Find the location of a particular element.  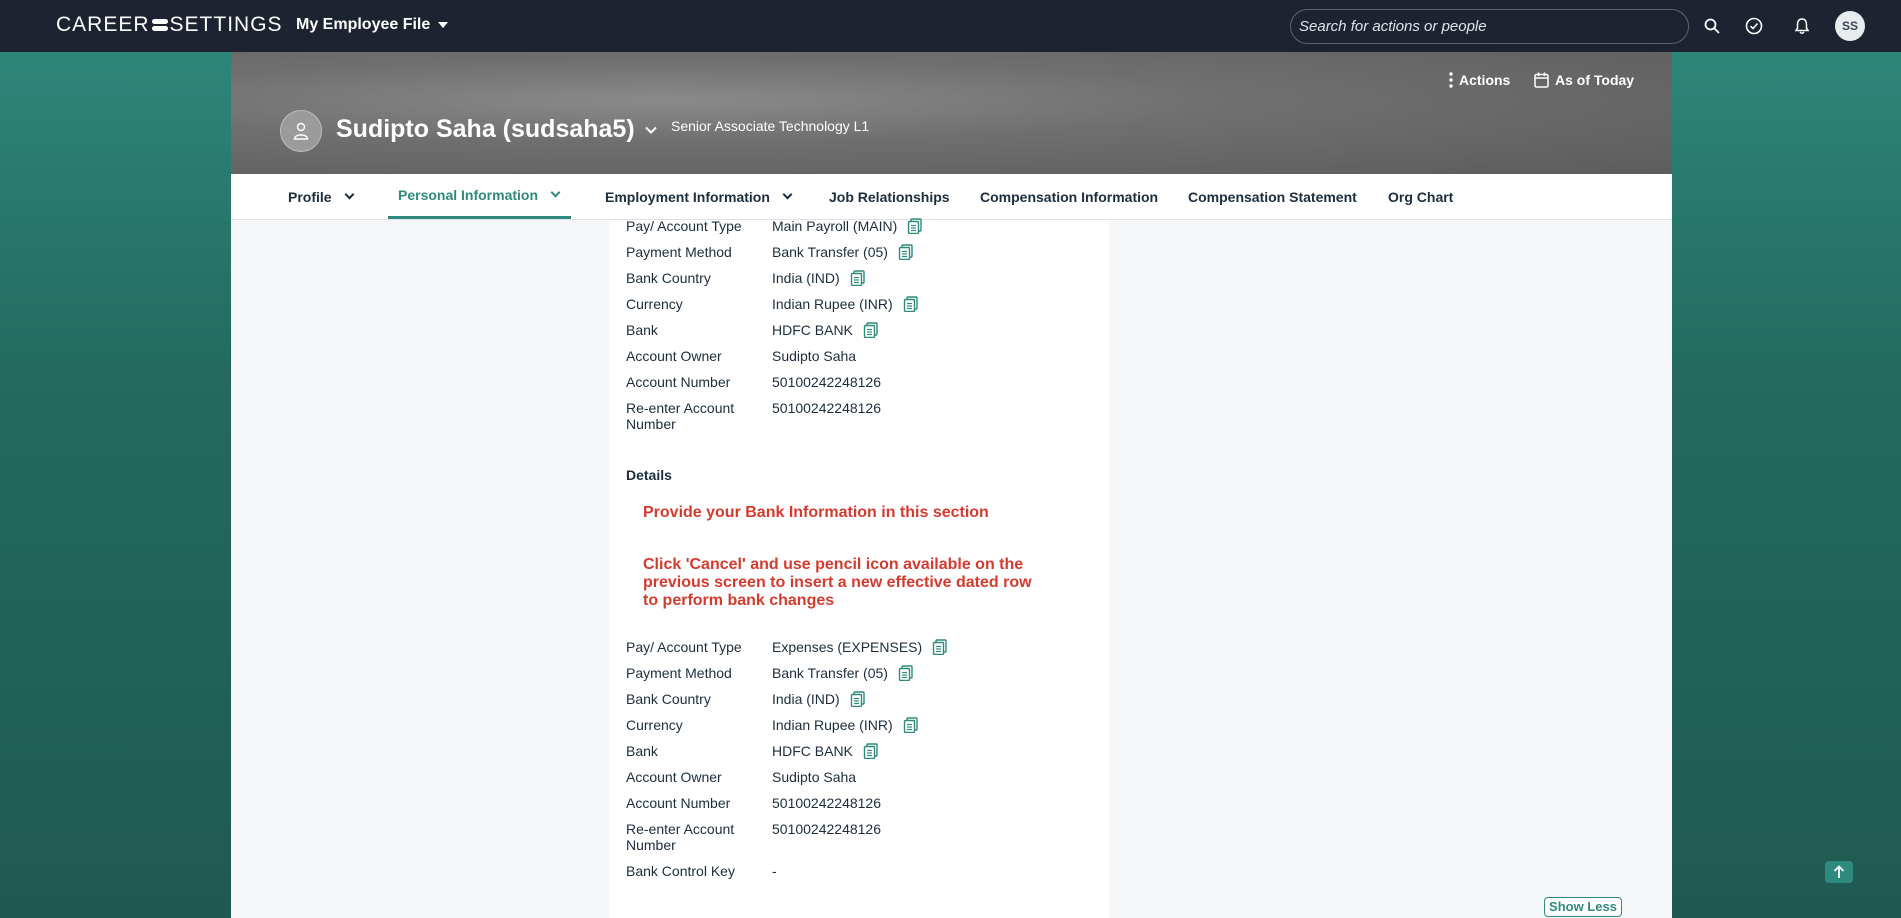

details-heading: Details is located at coordinates (649, 475).